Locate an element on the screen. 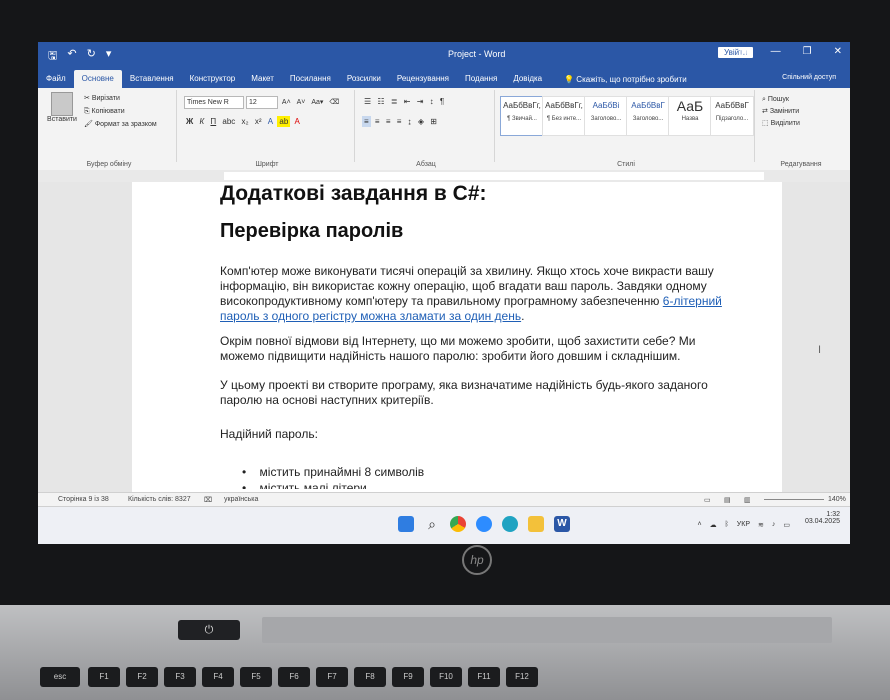  underline-icon: П is located at coordinates (213, 121).